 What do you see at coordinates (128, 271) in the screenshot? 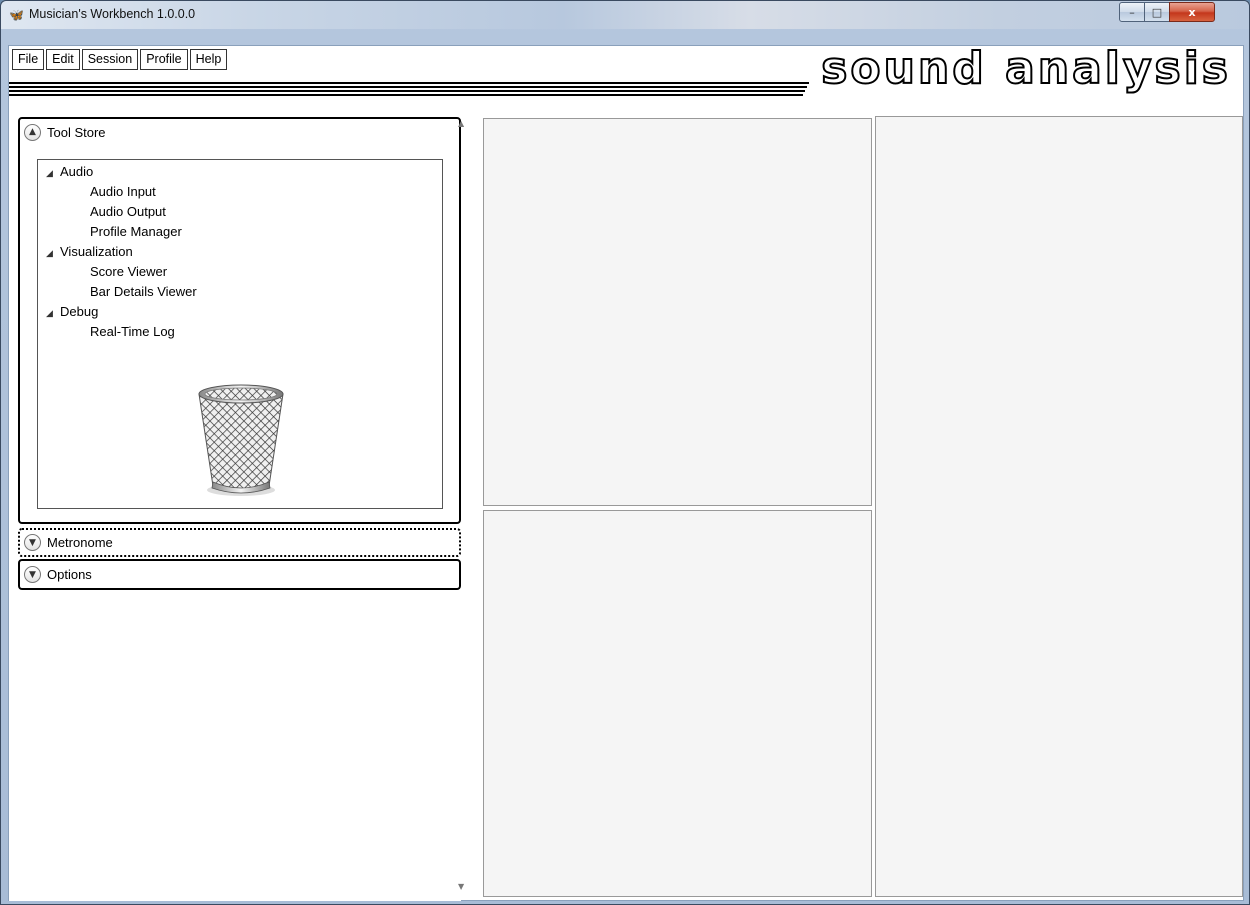
I see `tree-item-score-viewer: Score Viewer` at bounding box center [128, 271].